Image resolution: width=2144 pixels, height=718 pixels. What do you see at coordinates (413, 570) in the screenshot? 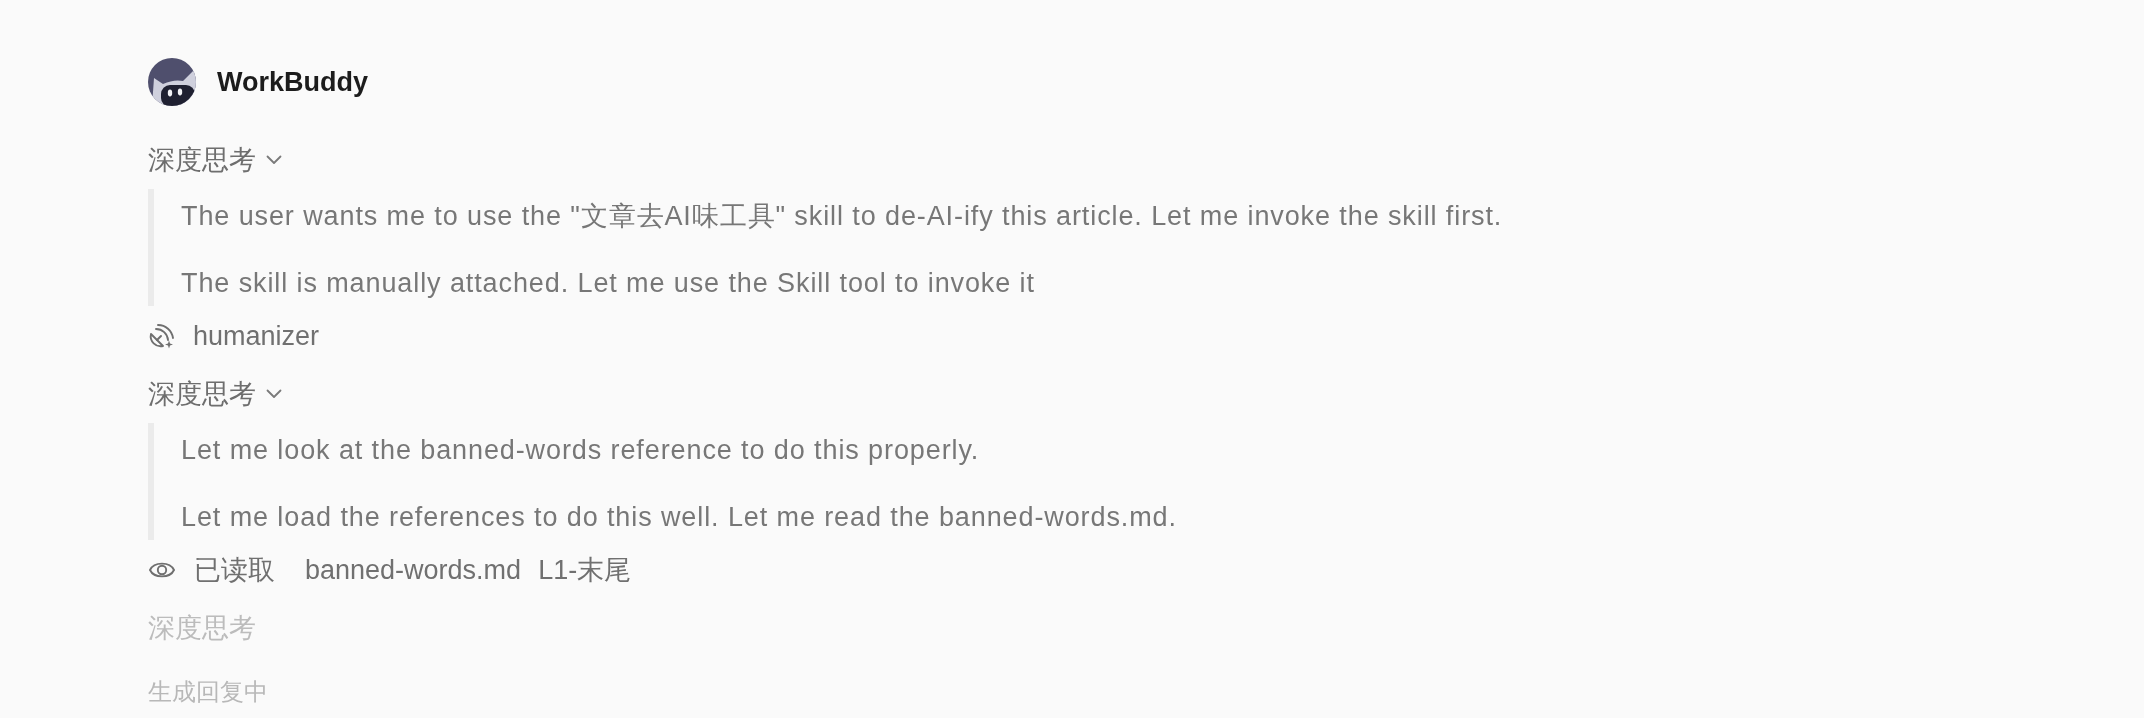
I see `file-name: banned-words.md` at bounding box center [413, 570].